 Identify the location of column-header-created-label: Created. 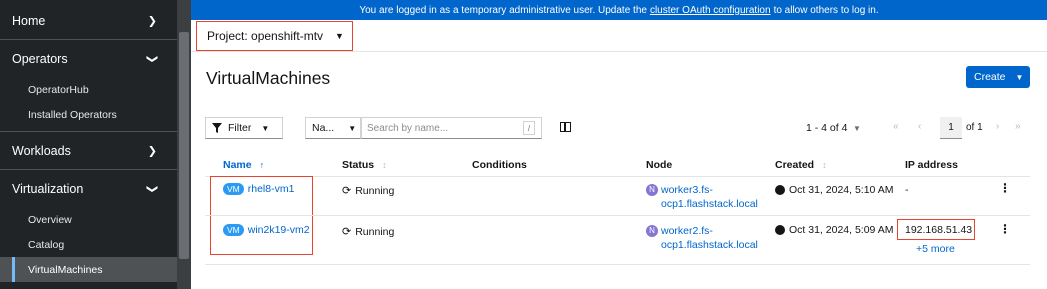
(795, 165).